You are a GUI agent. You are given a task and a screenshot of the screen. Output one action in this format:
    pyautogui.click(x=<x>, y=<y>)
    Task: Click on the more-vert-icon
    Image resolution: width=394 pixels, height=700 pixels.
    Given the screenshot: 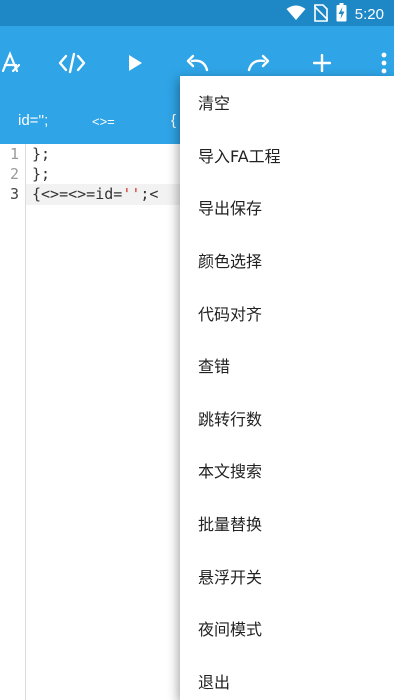 What is the action you would take?
    pyautogui.click(x=380, y=63)
    